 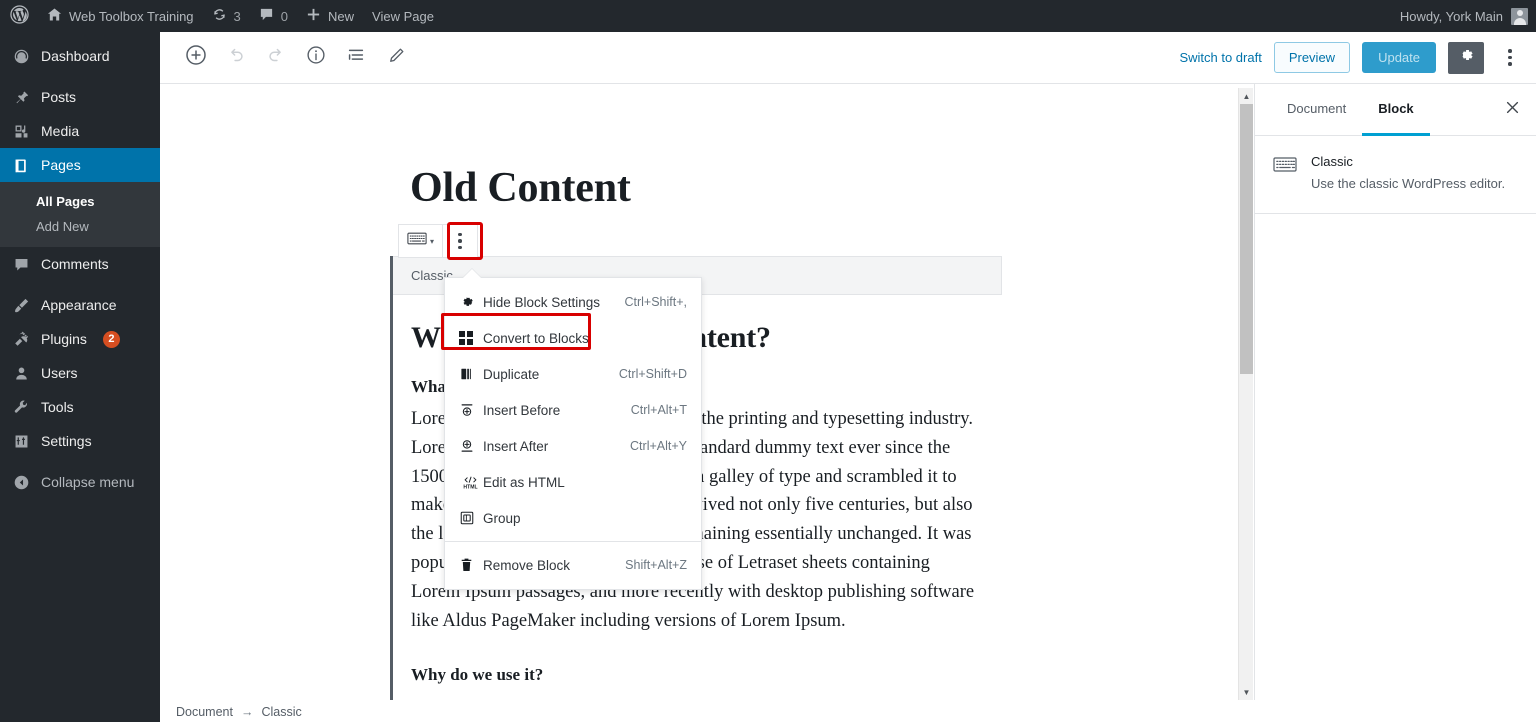 I want to click on menu-item-label: Duplicate, so click(x=511, y=374).